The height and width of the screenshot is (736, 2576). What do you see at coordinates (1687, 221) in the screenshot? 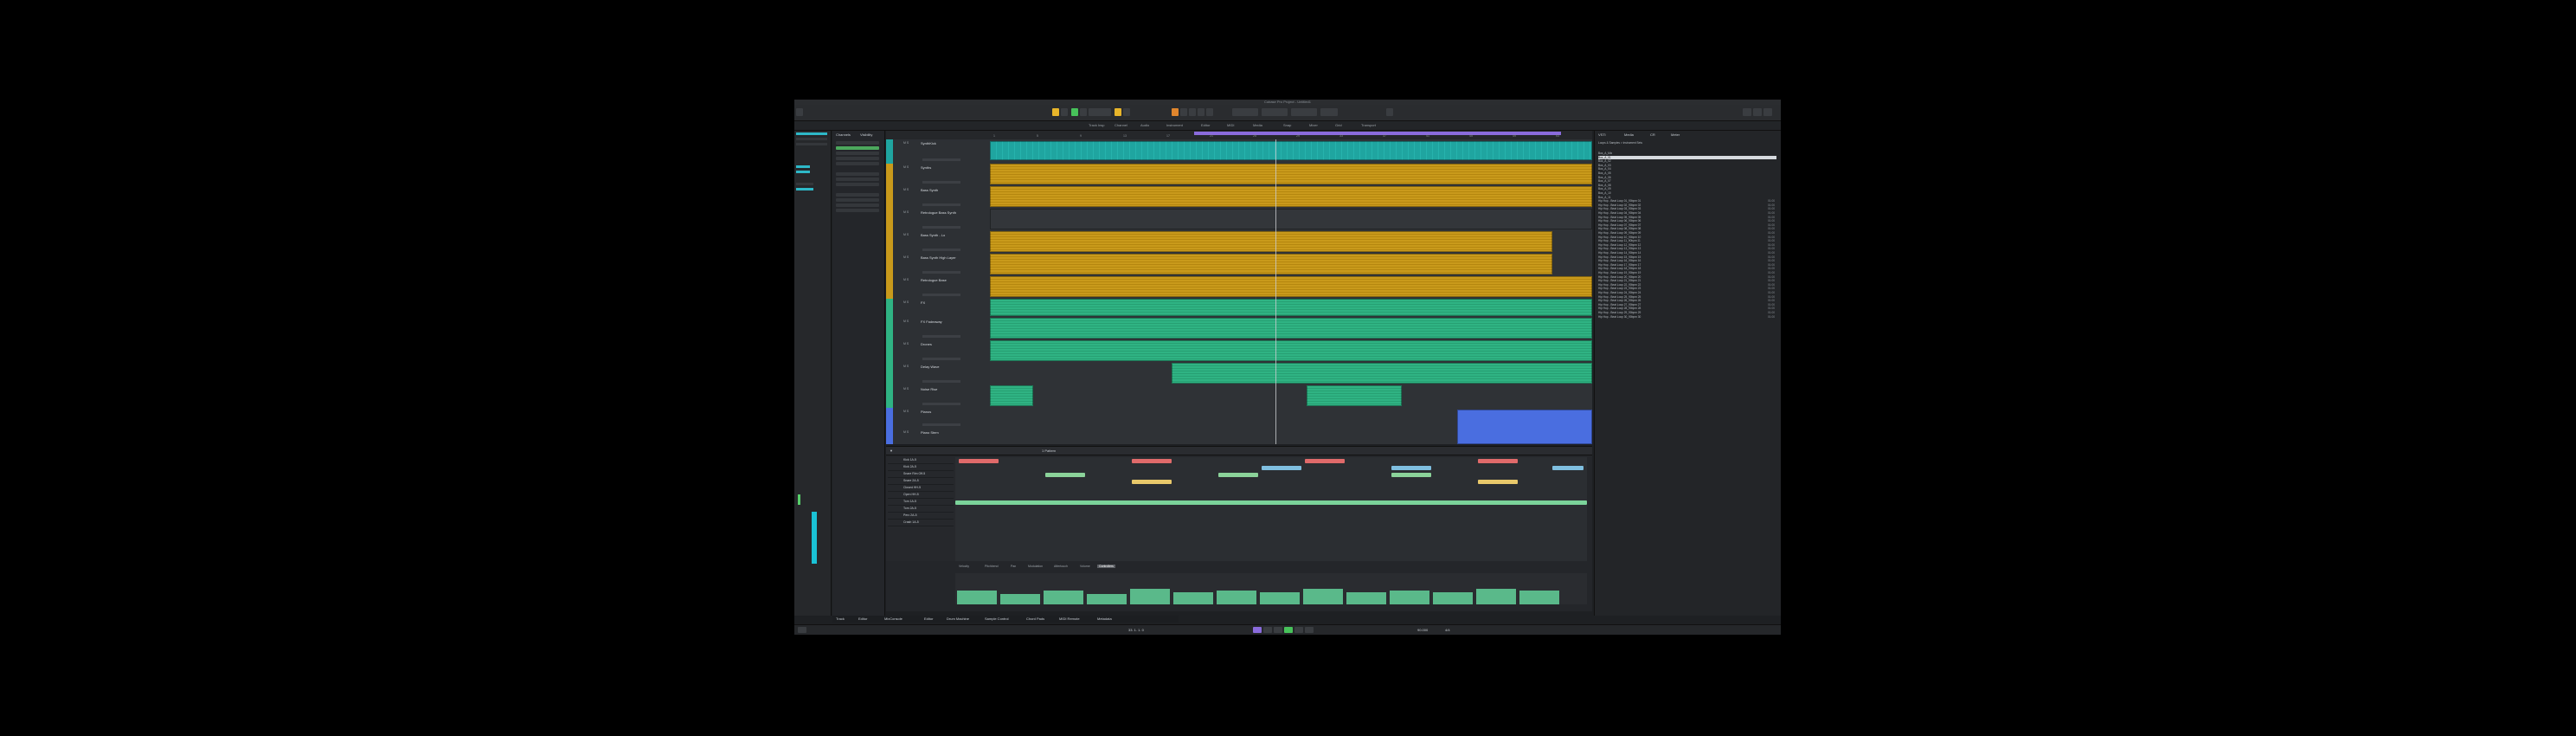
I see `file-row: Hip Hop - Beat Loop 06_90bpm 06 01:00` at bounding box center [1687, 221].